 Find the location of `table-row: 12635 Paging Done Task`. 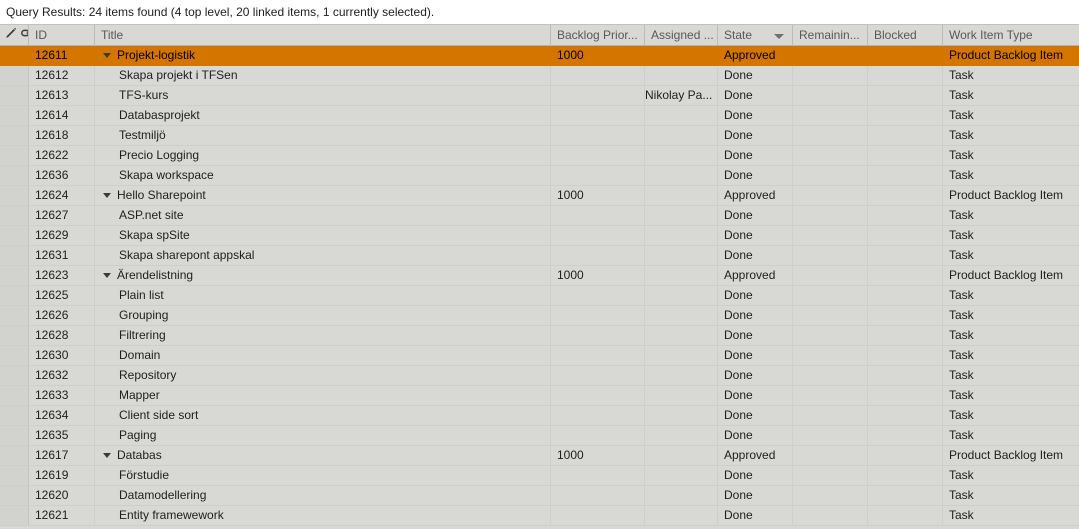

table-row: 12635 Paging Done Task is located at coordinates (539, 436).